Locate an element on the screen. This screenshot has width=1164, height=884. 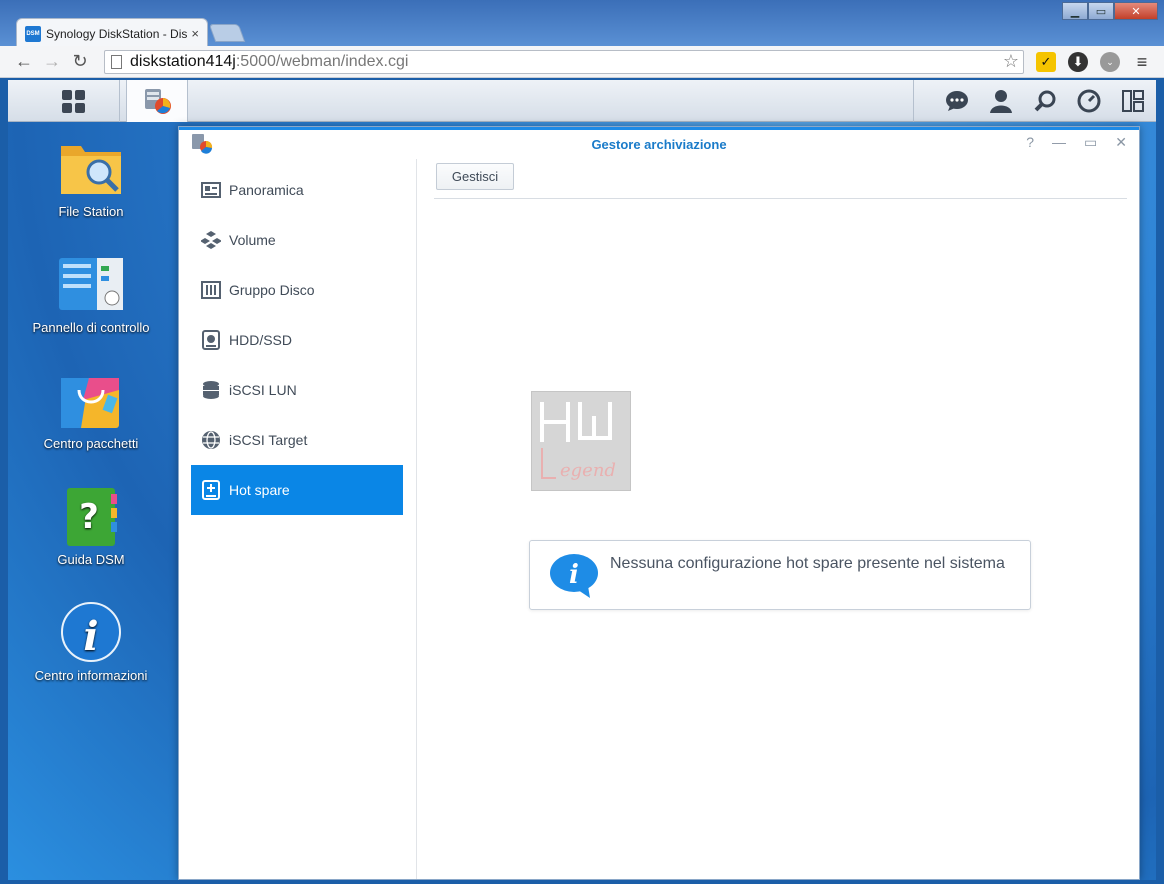
dsm-taskbar is located at coordinates (582, 101).